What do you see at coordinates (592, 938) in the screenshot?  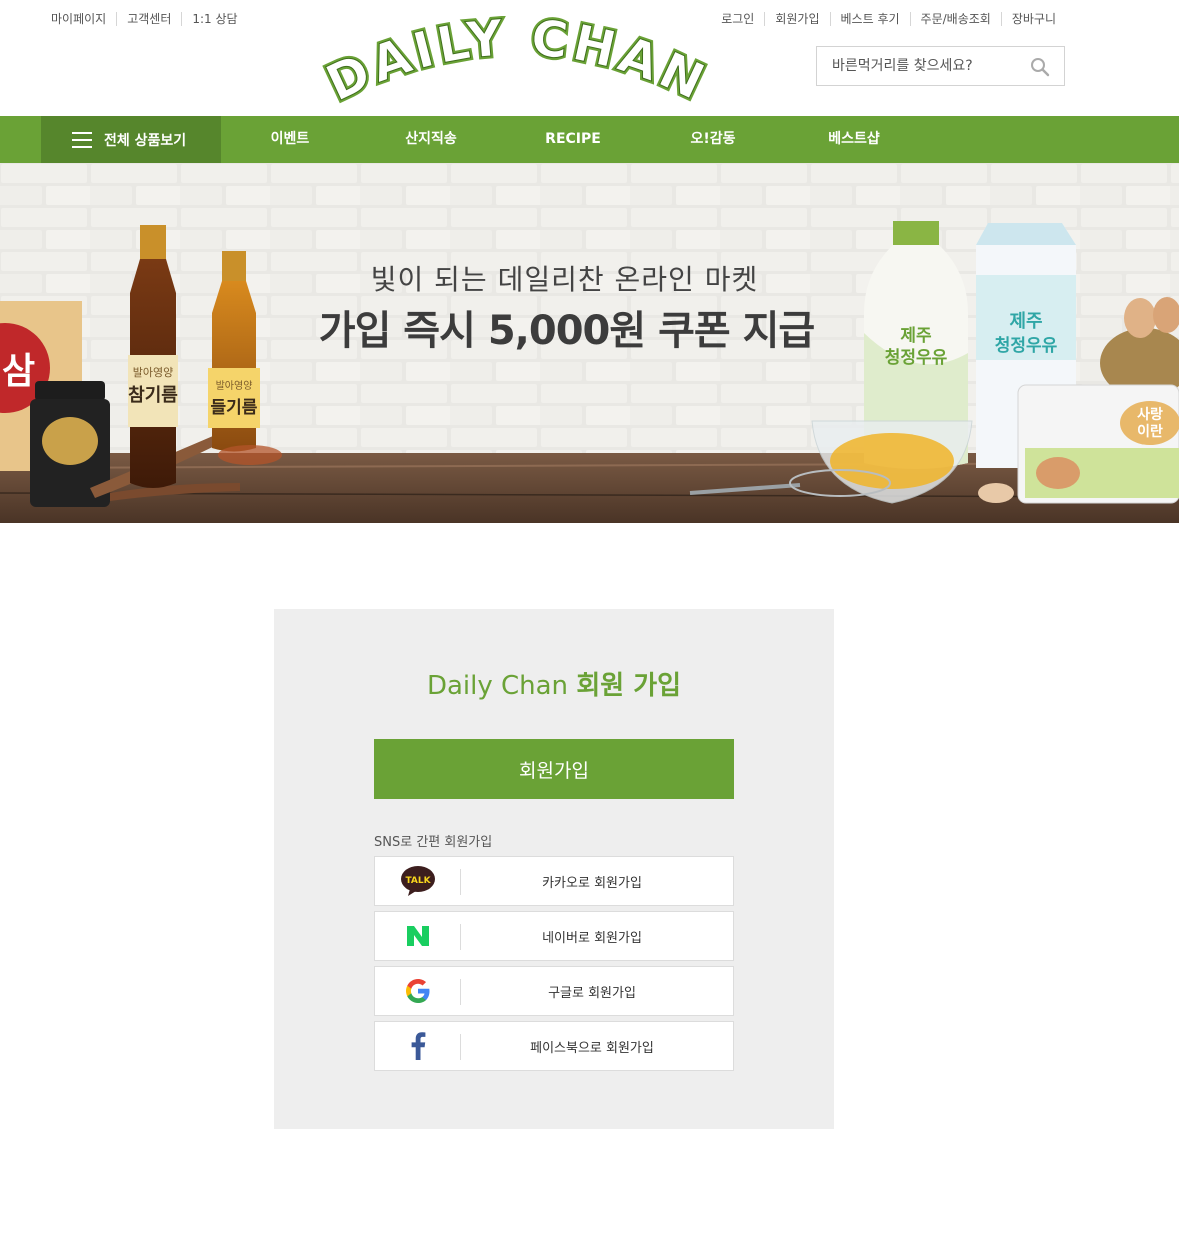 I see `naver-signup-label: 네이버로 회원가입` at bounding box center [592, 938].